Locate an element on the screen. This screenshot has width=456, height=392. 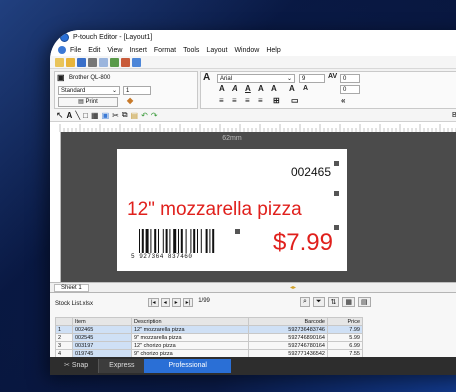
shrink-font-icon: A is located at coordinates (305, 88).